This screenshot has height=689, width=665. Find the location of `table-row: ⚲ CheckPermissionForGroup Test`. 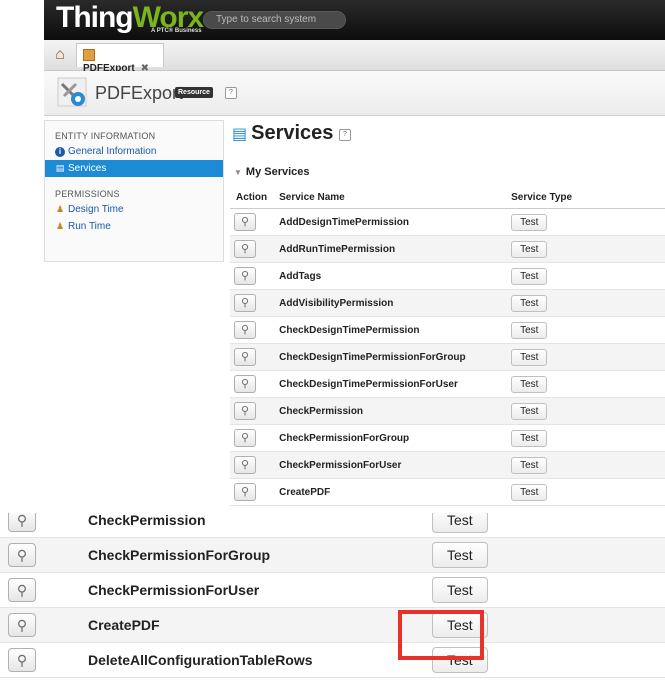

table-row: ⚲ CheckPermissionForGroup Test is located at coordinates (332, 555).